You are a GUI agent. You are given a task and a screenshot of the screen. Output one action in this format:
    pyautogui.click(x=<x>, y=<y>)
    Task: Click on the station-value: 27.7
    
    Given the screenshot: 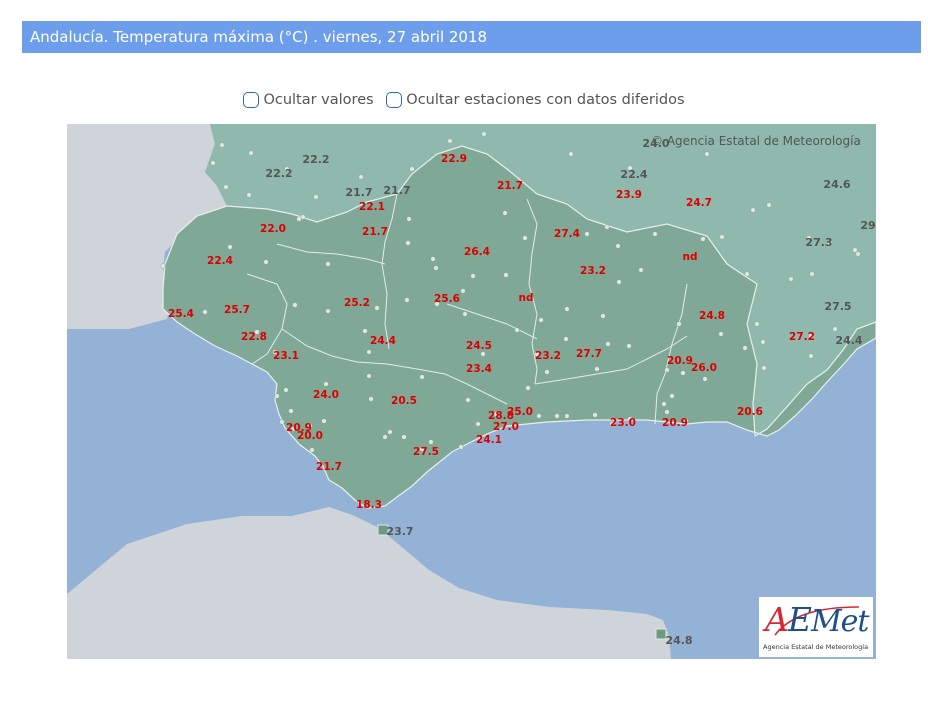 What is the action you would take?
    pyautogui.click(x=589, y=354)
    